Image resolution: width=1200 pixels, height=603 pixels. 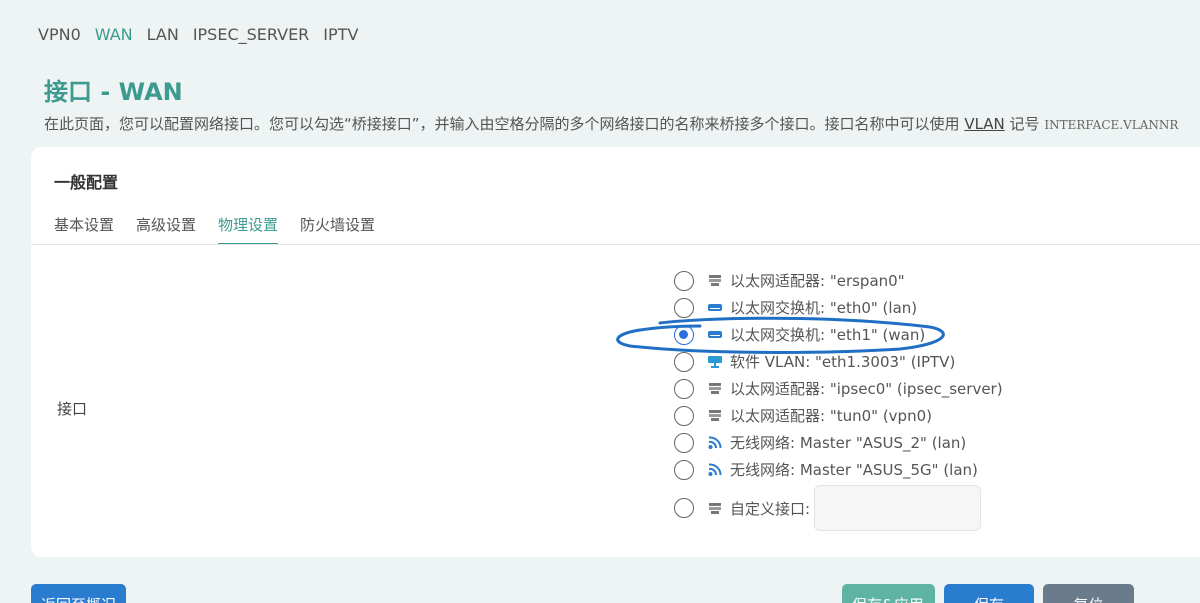 I want to click on vlan-icon, so click(x=715, y=362).